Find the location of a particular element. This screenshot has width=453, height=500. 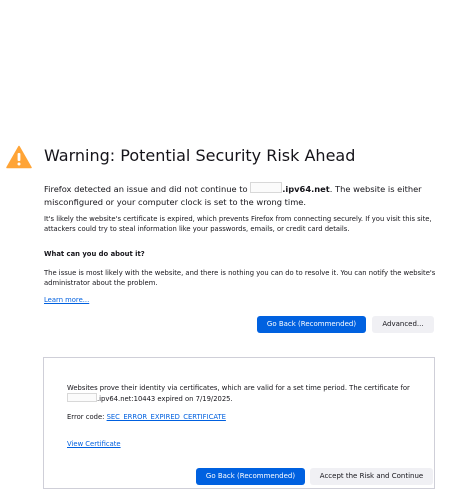

redacted-hostname is located at coordinates (266, 187).